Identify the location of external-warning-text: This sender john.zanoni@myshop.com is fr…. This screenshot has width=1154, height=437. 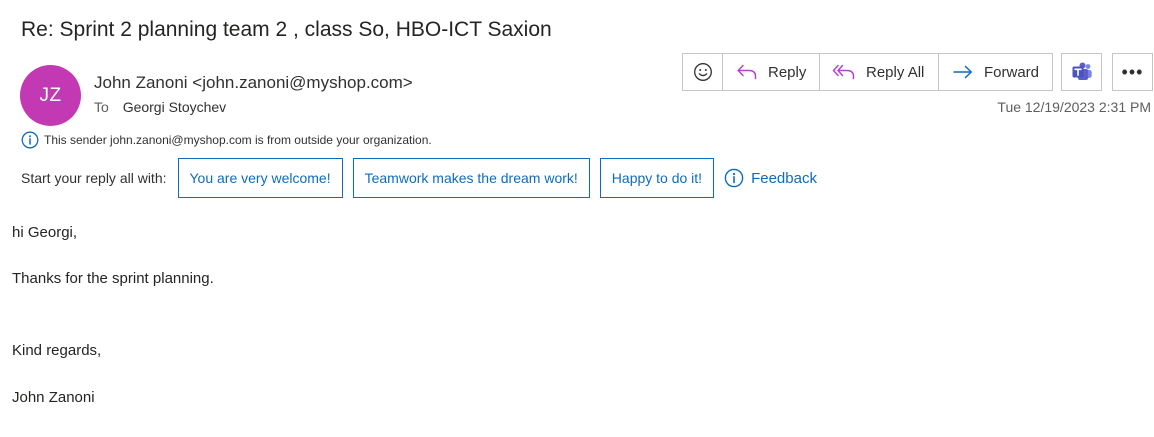
(238, 140).